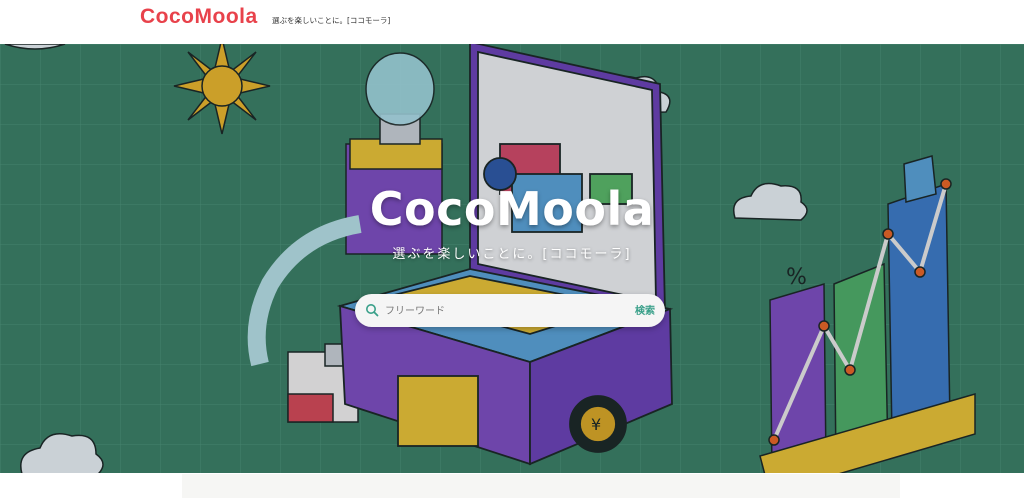  What do you see at coordinates (645, 309) in the screenshot?
I see `search-button: 検索` at bounding box center [645, 309].